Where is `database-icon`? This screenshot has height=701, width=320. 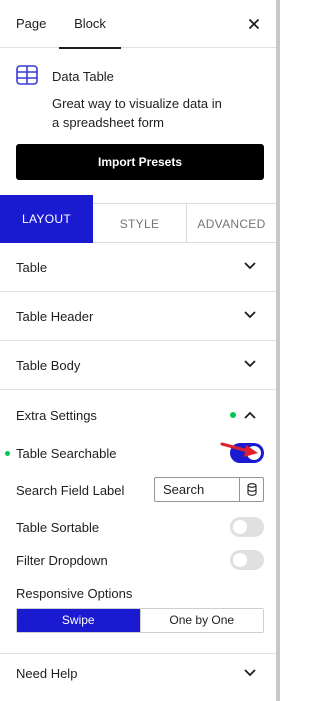 database-icon is located at coordinates (252, 489).